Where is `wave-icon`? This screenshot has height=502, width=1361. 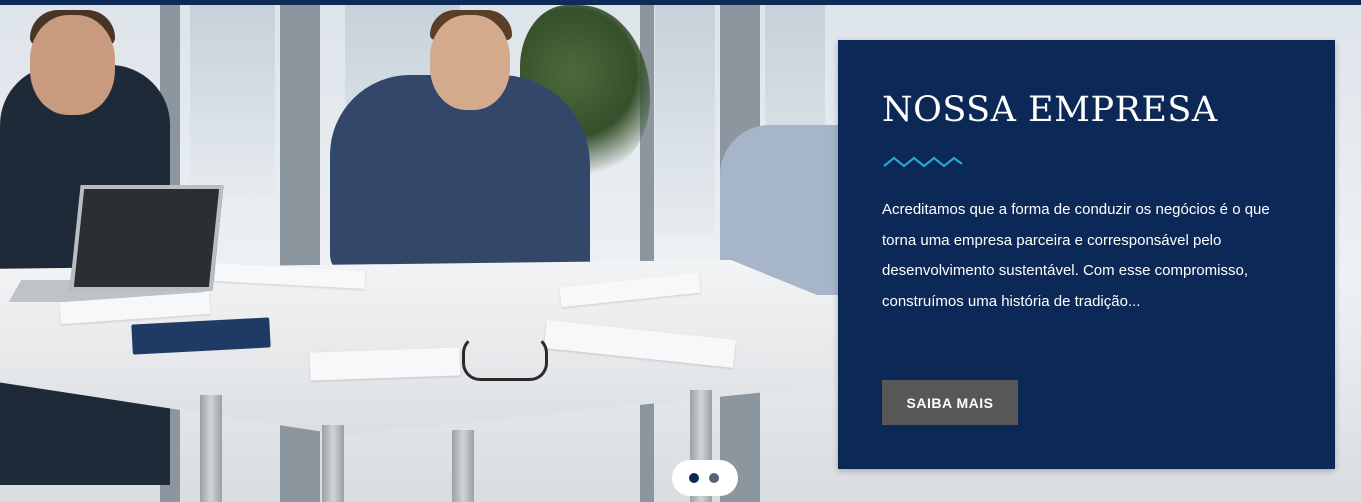
wave-icon is located at coordinates (923, 162).